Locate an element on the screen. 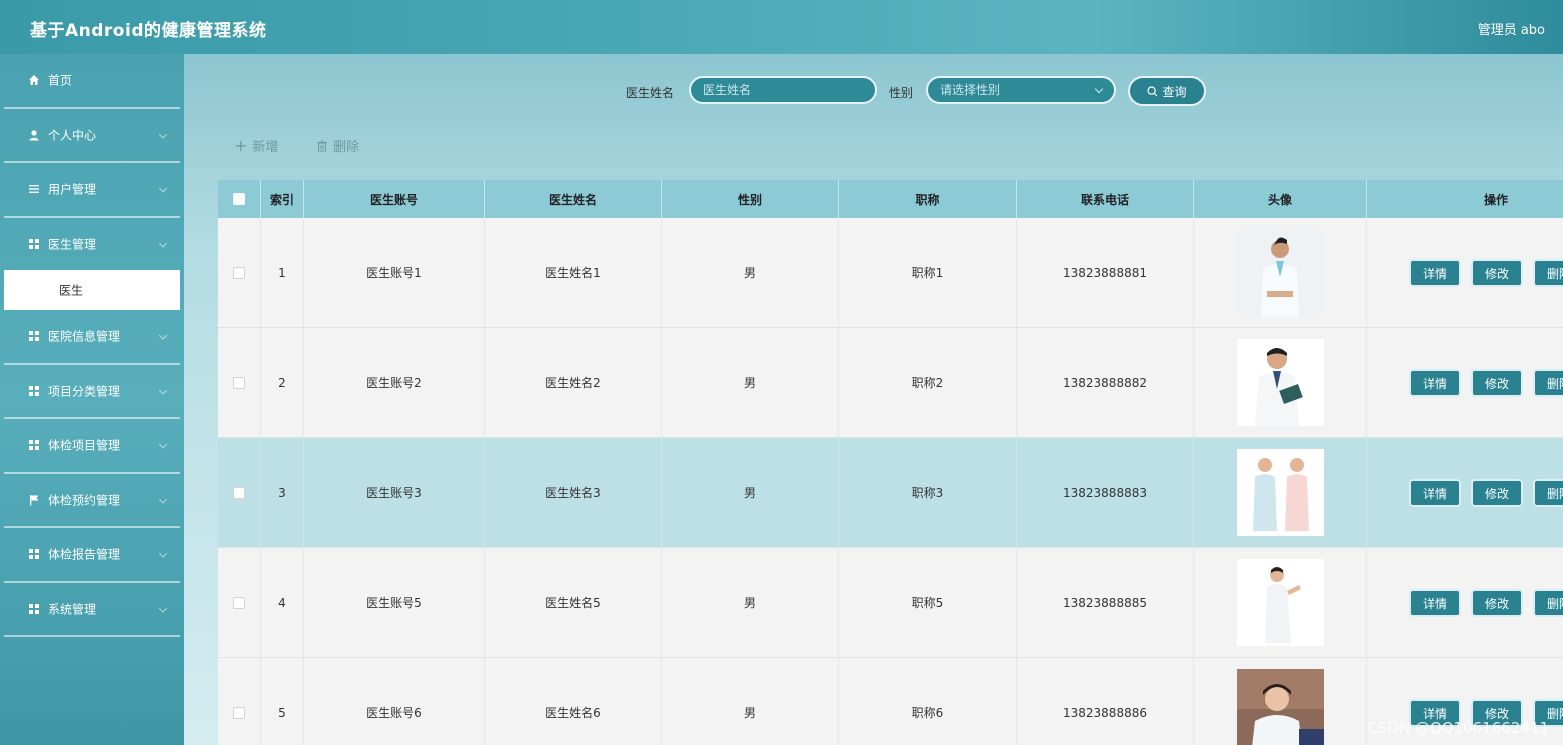 Image resolution: width=1563 pixels, height=745 pixels. add-button: + 新增 is located at coordinates (256, 145).